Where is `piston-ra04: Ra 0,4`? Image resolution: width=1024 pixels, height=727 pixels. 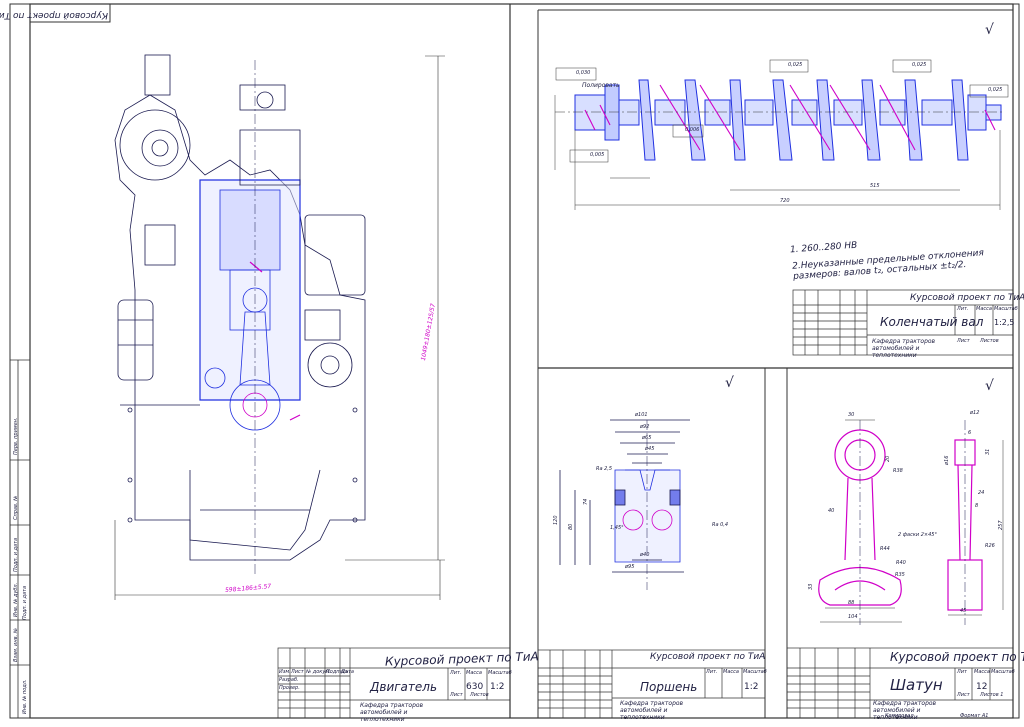
piston-ra04: Ra 0,4 is located at coordinates (720, 525).